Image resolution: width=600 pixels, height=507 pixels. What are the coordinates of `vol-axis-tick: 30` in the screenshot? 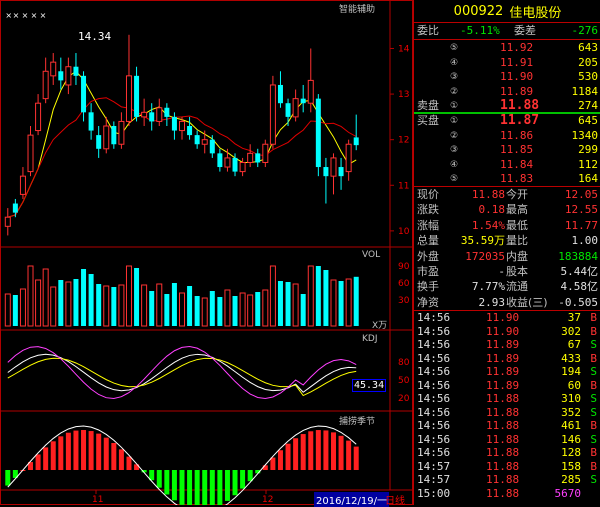 It's located at (404, 301).